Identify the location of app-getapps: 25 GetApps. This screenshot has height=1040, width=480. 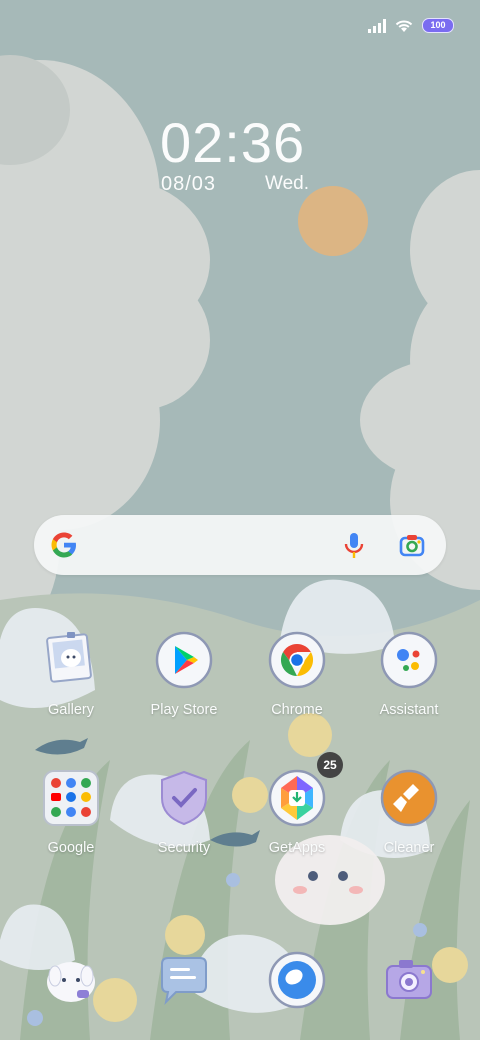
(297, 804).